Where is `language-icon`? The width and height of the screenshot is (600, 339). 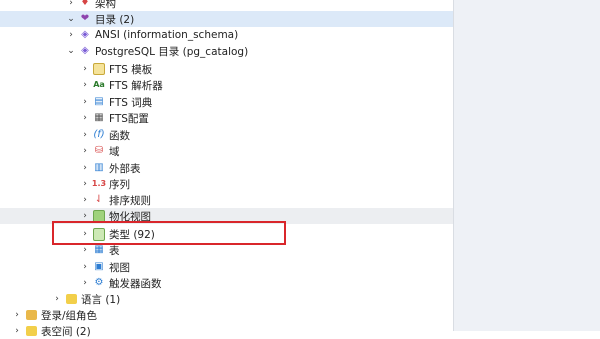 language-icon is located at coordinates (71, 299).